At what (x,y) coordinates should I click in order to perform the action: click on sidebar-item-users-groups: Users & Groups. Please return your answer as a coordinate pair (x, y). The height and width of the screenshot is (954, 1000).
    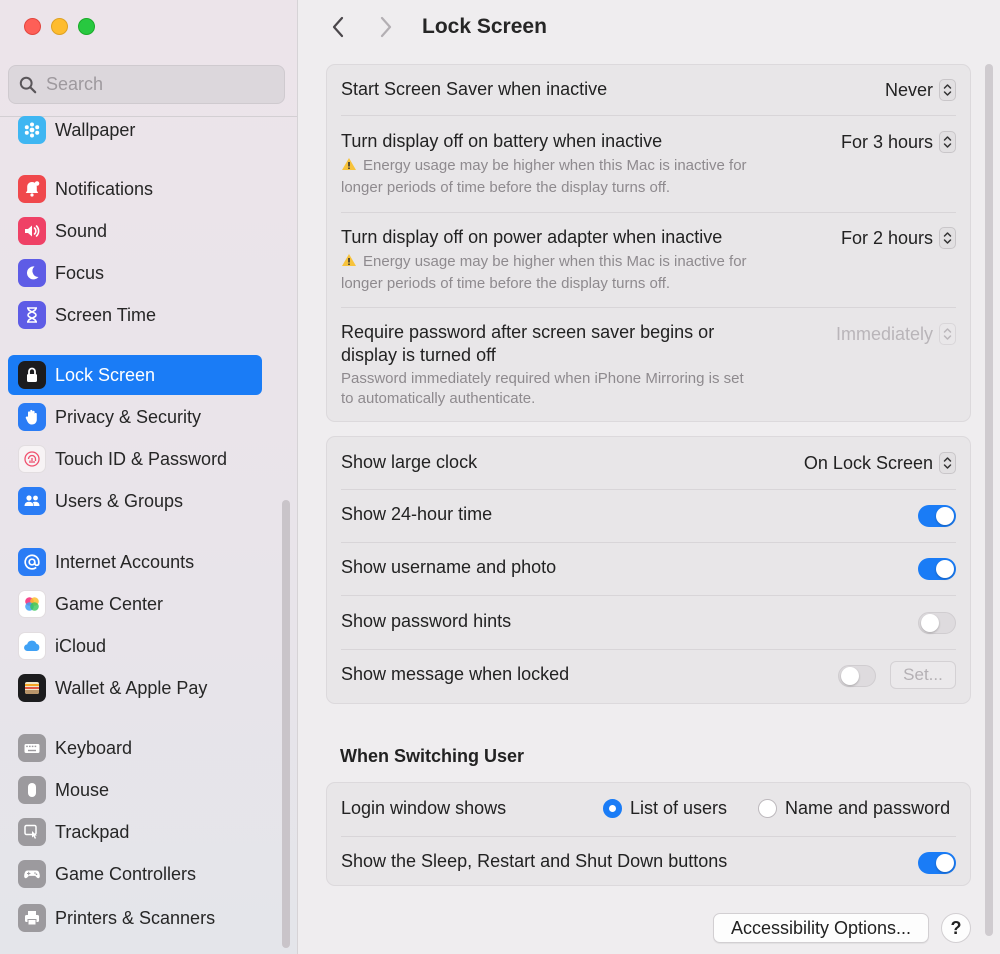
    Looking at the image, I should click on (135, 501).